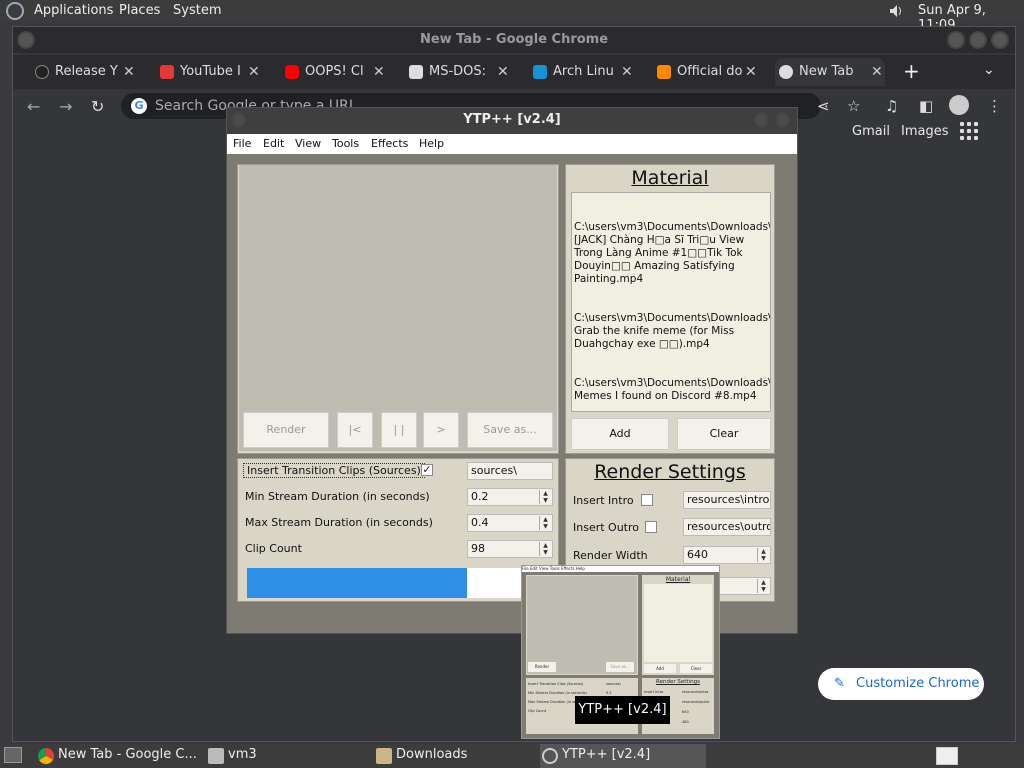  I want to click on youtube-icon, so click(292, 72).